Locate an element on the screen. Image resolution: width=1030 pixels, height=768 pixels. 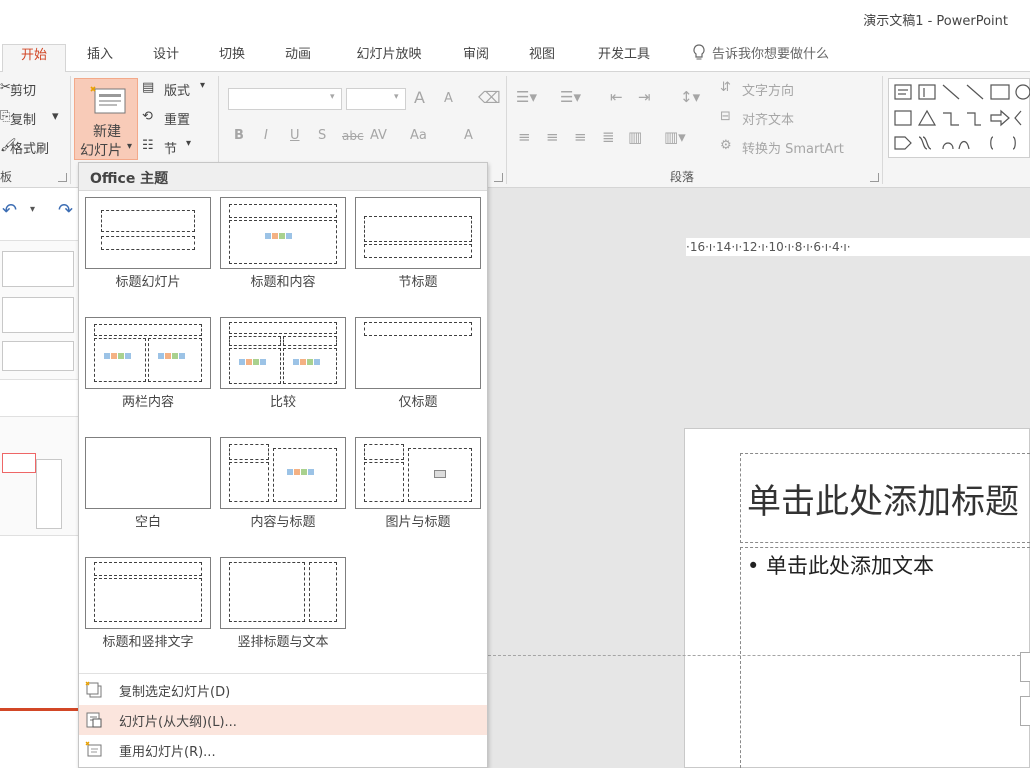
duplicate-slides-icon is located at coordinates (93, 689).